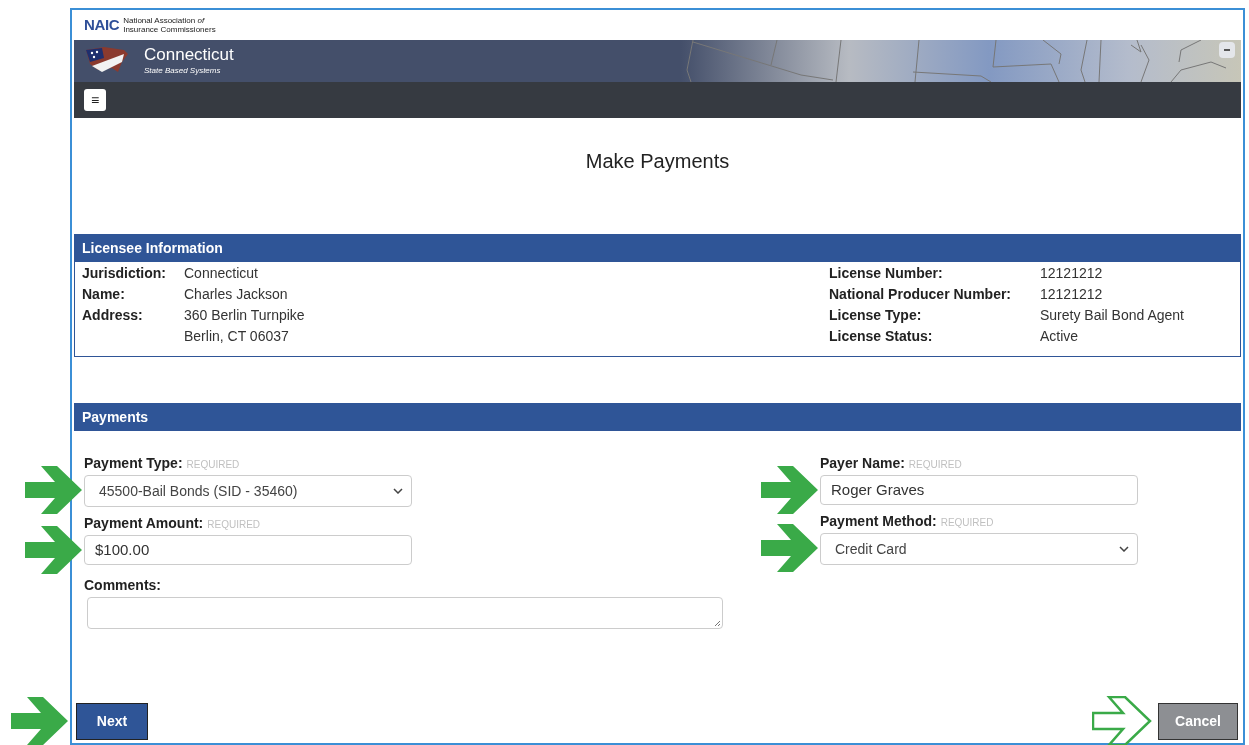  What do you see at coordinates (102, 24) in the screenshot?
I see `logo-abbreviation: NAIC` at bounding box center [102, 24].